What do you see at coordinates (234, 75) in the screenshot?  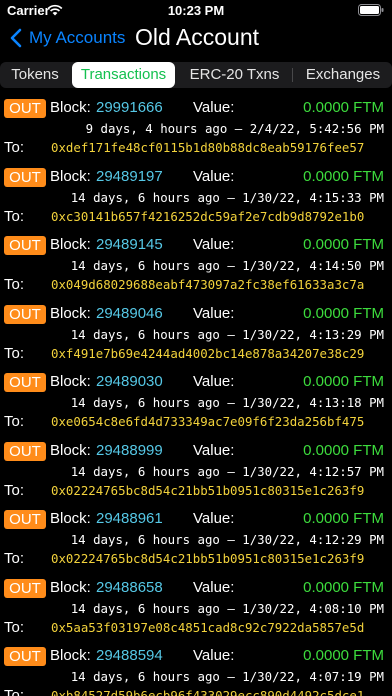 I see `tab-erc20-txns: ERC-20 Txns` at bounding box center [234, 75].